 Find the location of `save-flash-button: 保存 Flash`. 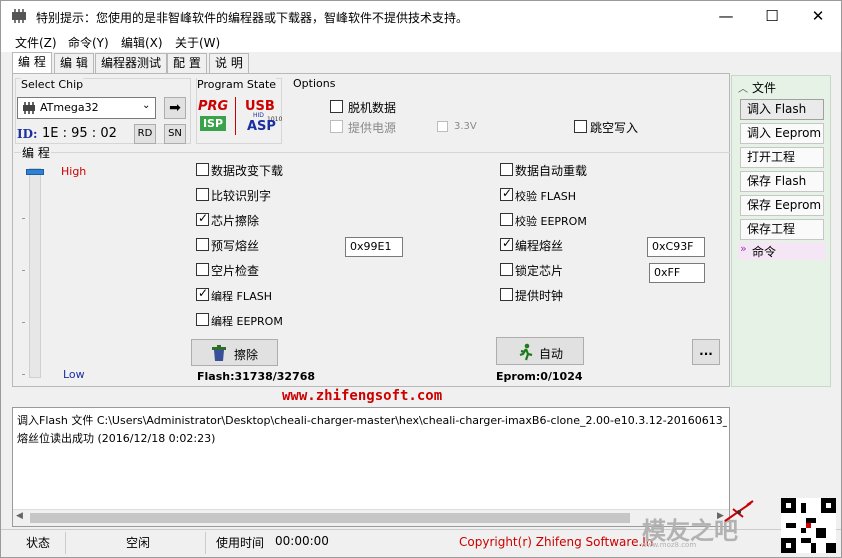

save-flash-button: 保存 Flash is located at coordinates (782, 181).